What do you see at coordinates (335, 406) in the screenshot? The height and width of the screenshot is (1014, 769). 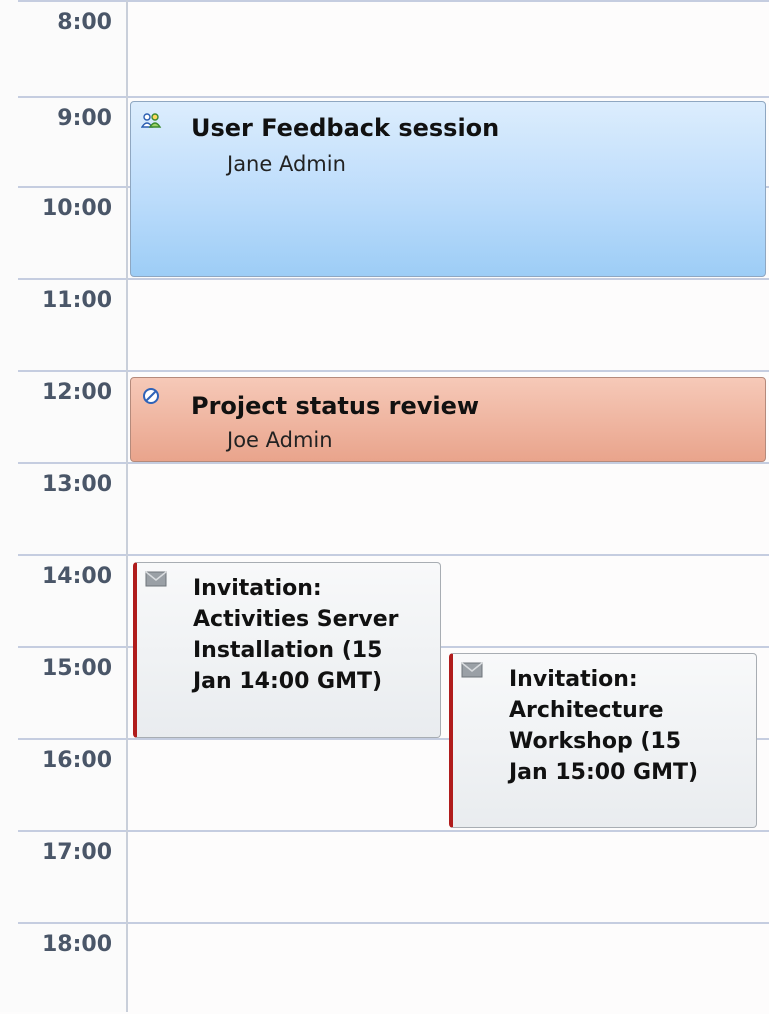 I see `event-title: Project status review` at bounding box center [335, 406].